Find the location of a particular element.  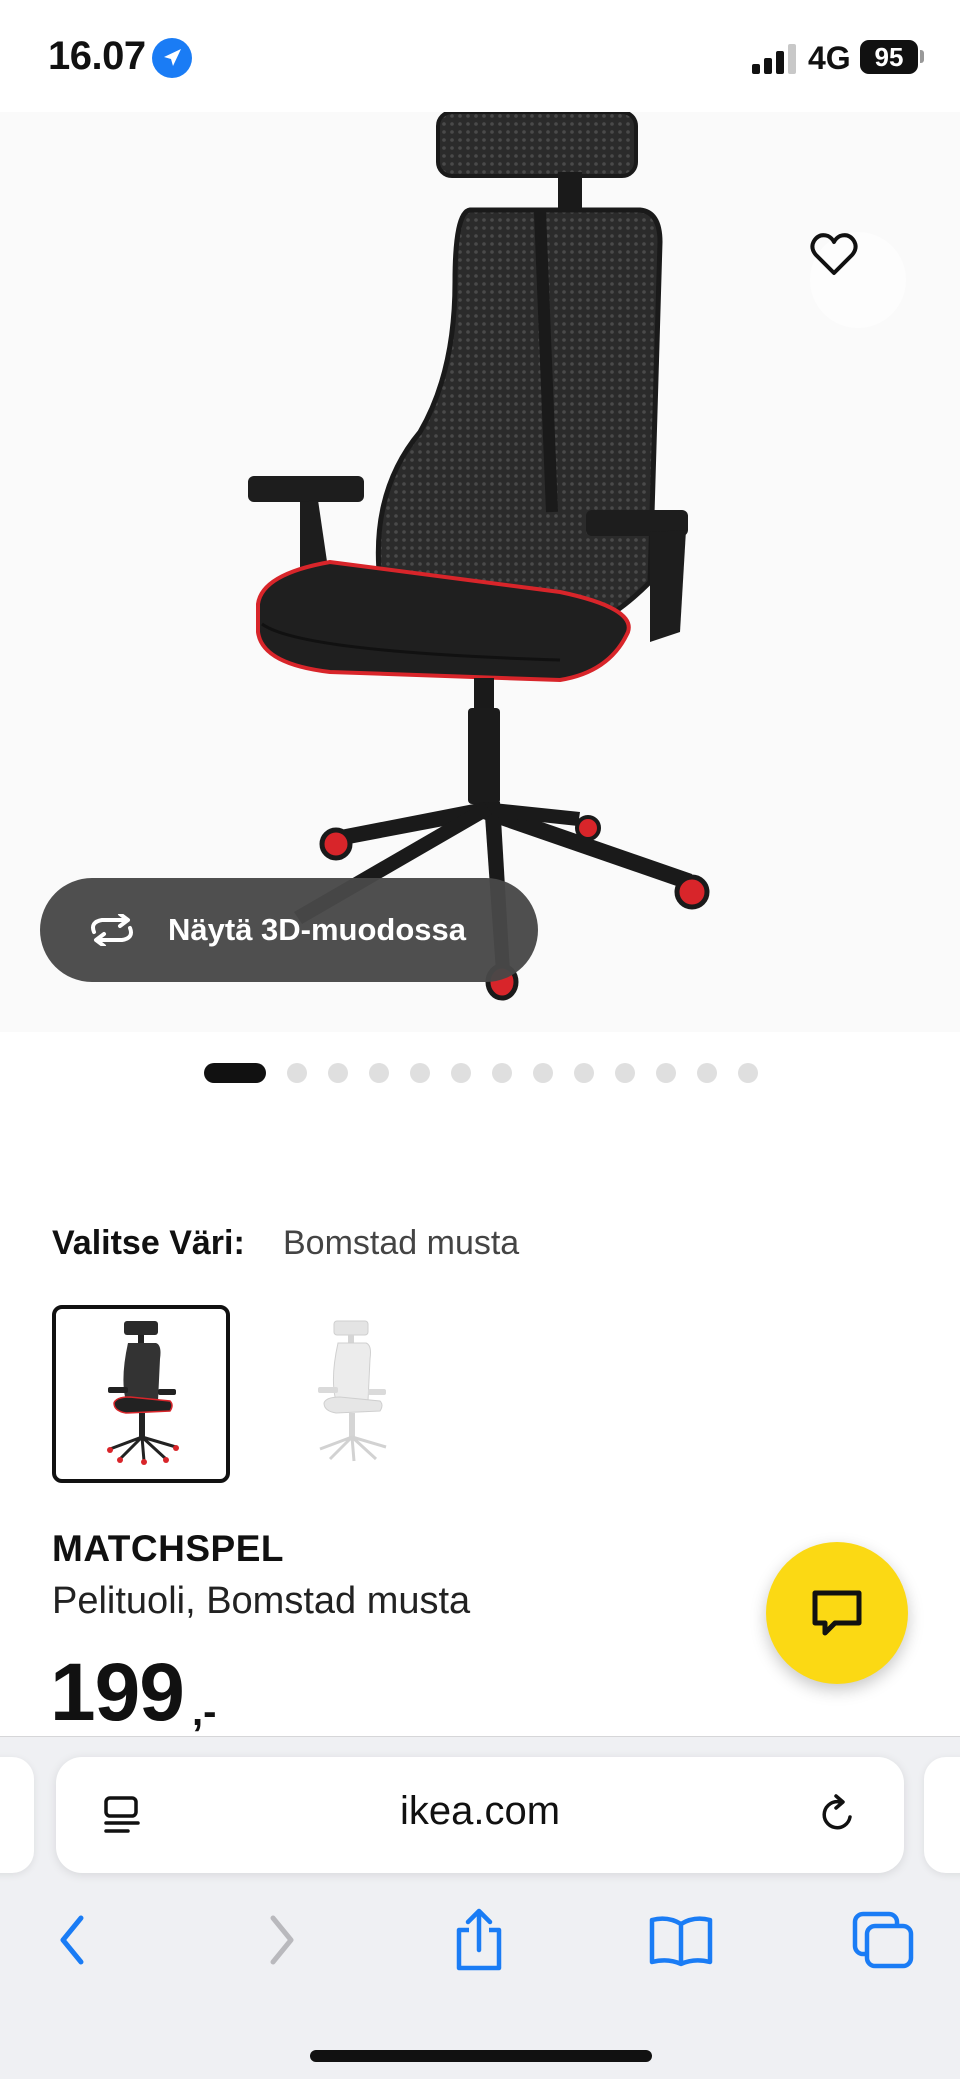

address-bar: ikea.com is located at coordinates (480, 1815).